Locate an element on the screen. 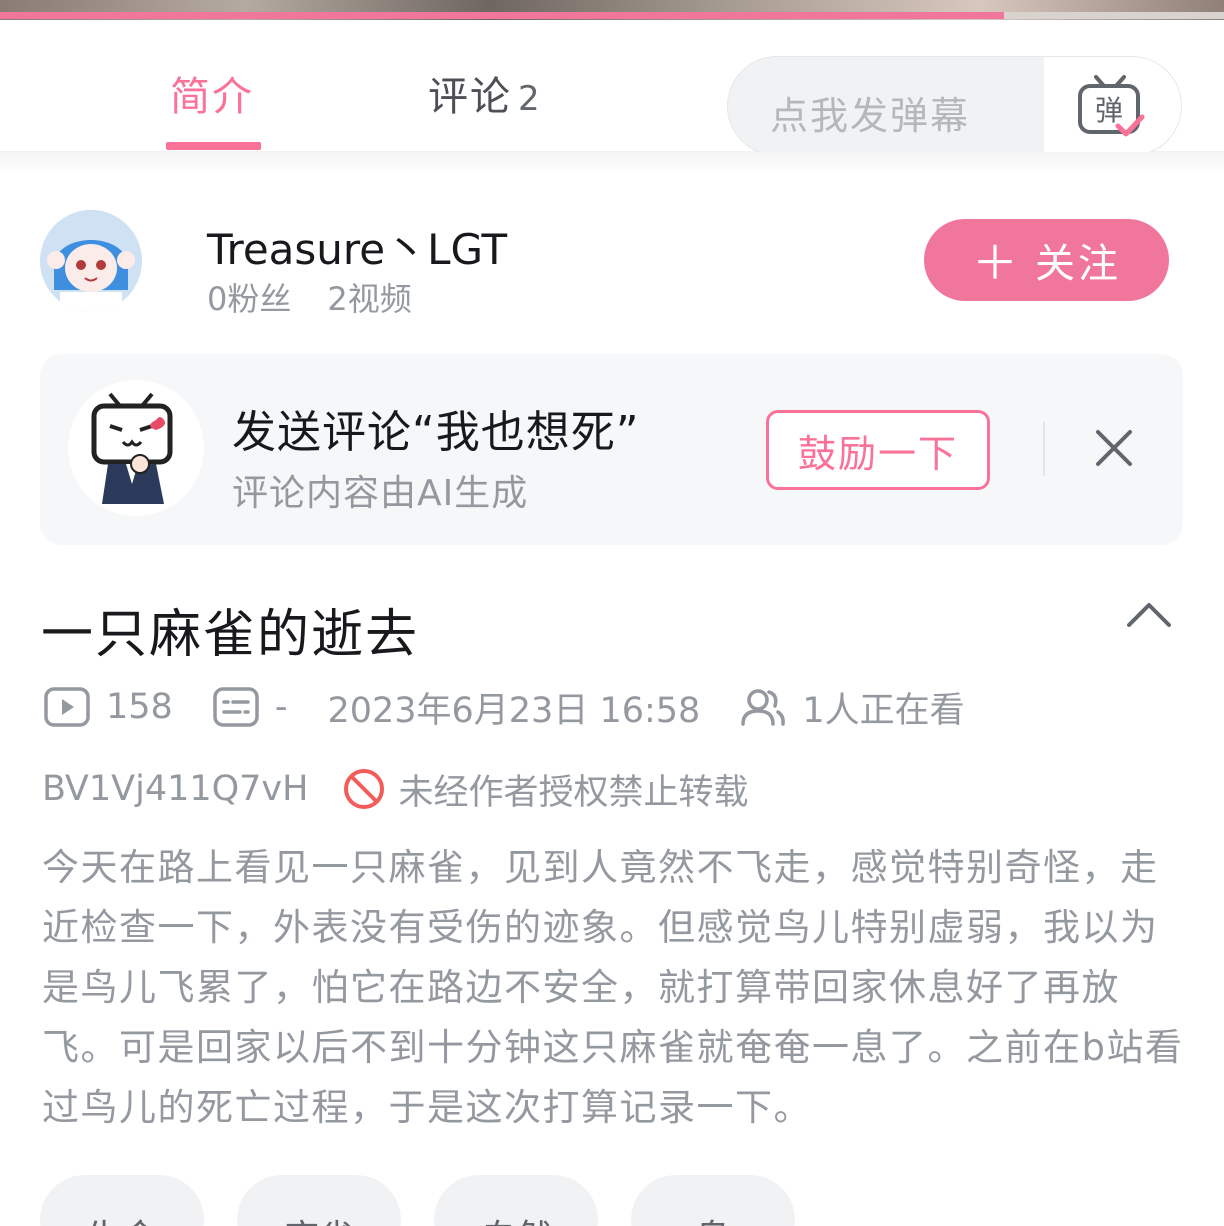  avatar-illustration is located at coordinates (91, 261).